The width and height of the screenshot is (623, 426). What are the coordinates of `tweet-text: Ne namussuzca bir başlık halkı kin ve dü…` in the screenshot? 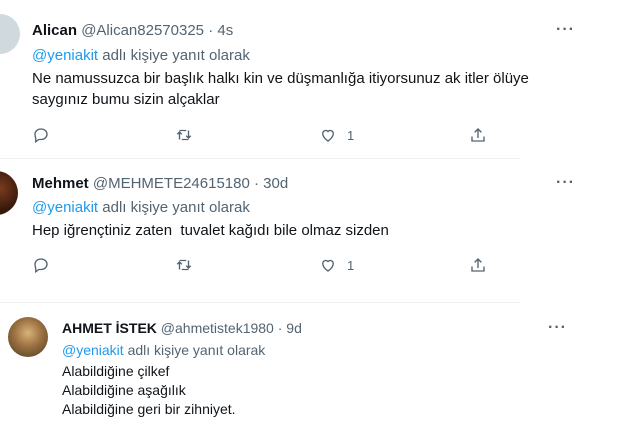 It's located at (280, 89).